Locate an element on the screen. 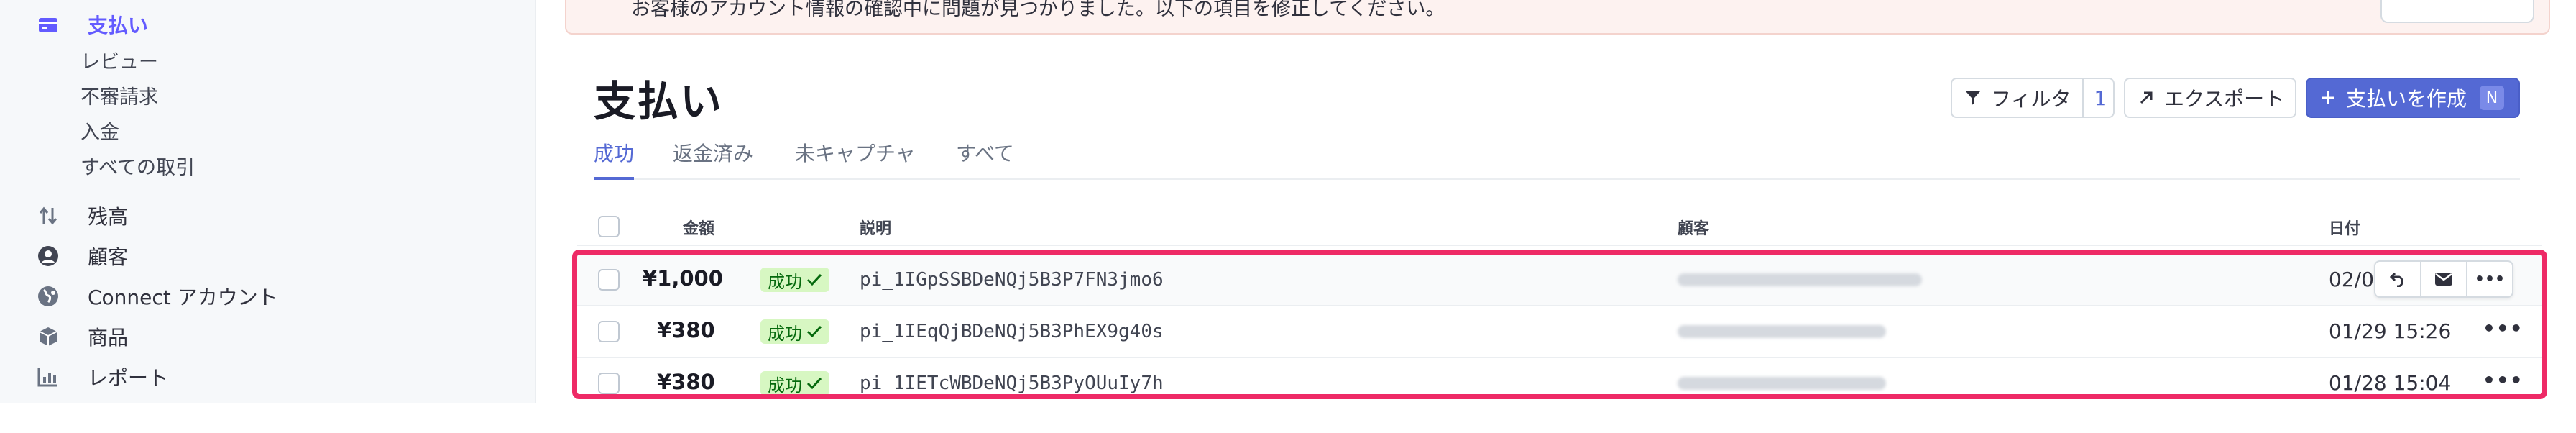  customer-icon is located at coordinates (48, 256).